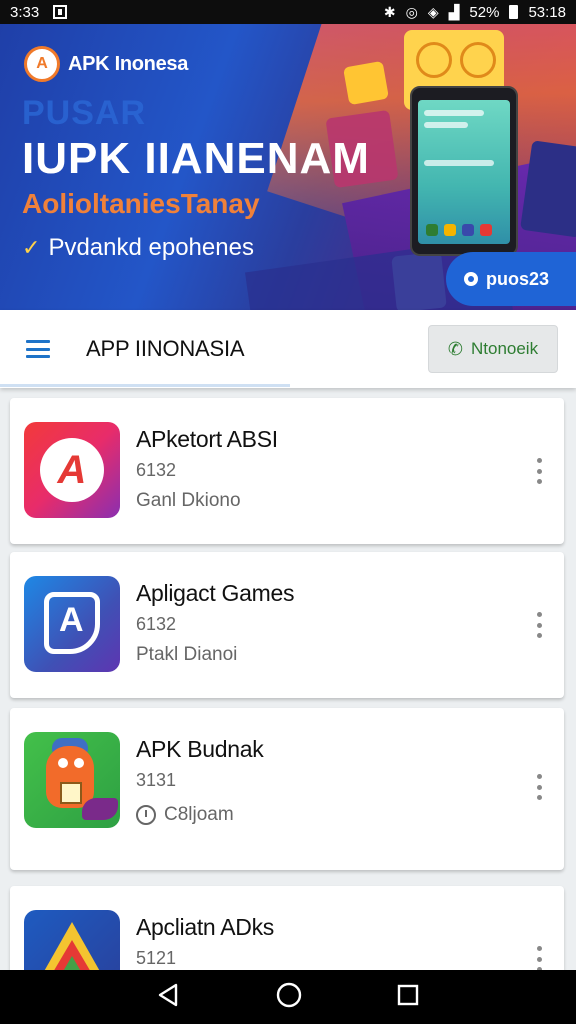 The height and width of the screenshot is (1024, 576). What do you see at coordinates (165, 348) in the screenshot?
I see `page-title: APP IINONASIA` at bounding box center [165, 348].